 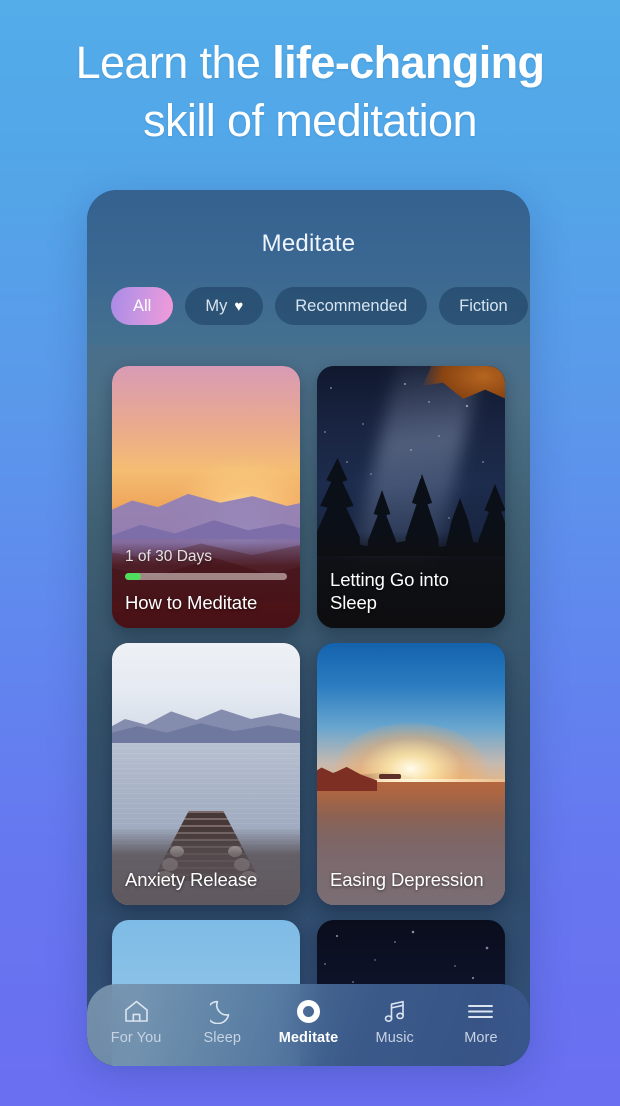 I want to click on filter-pill-my: My ♥, so click(x=224, y=306).